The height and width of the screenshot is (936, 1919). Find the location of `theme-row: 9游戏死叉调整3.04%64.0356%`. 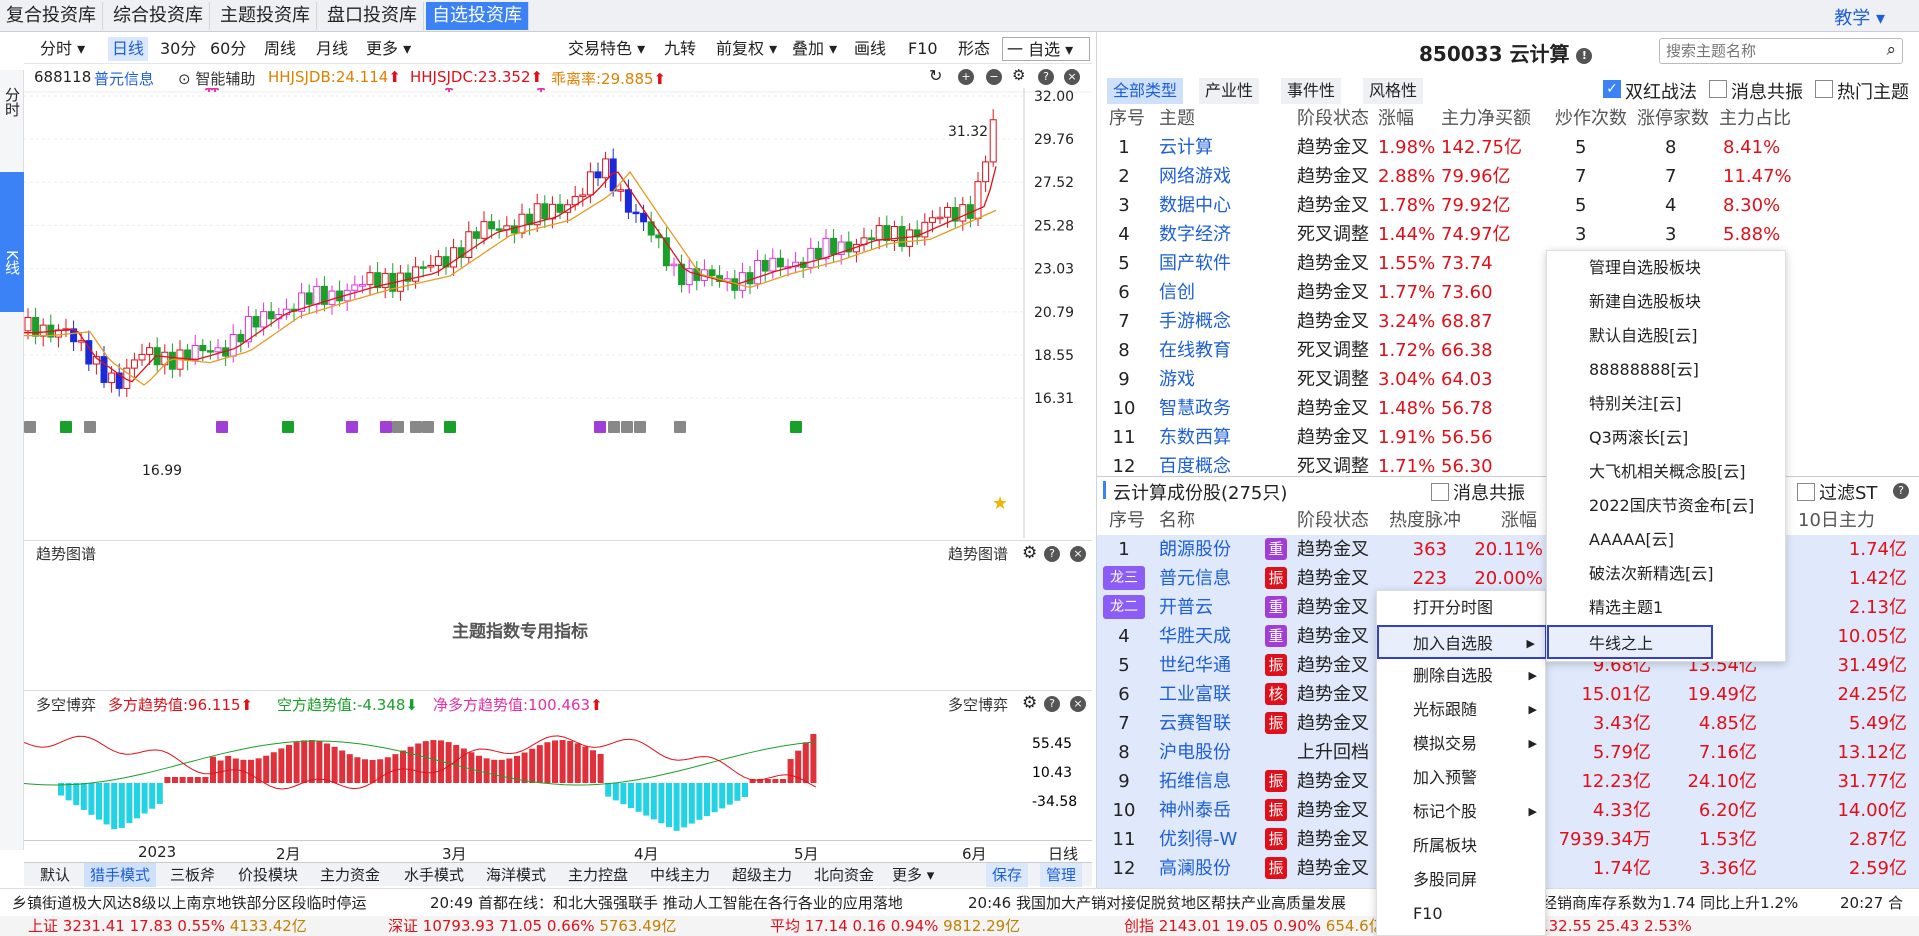

theme-row: 9游戏死叉调整3.04%64.0356% is located at coordinates (1508, 379).